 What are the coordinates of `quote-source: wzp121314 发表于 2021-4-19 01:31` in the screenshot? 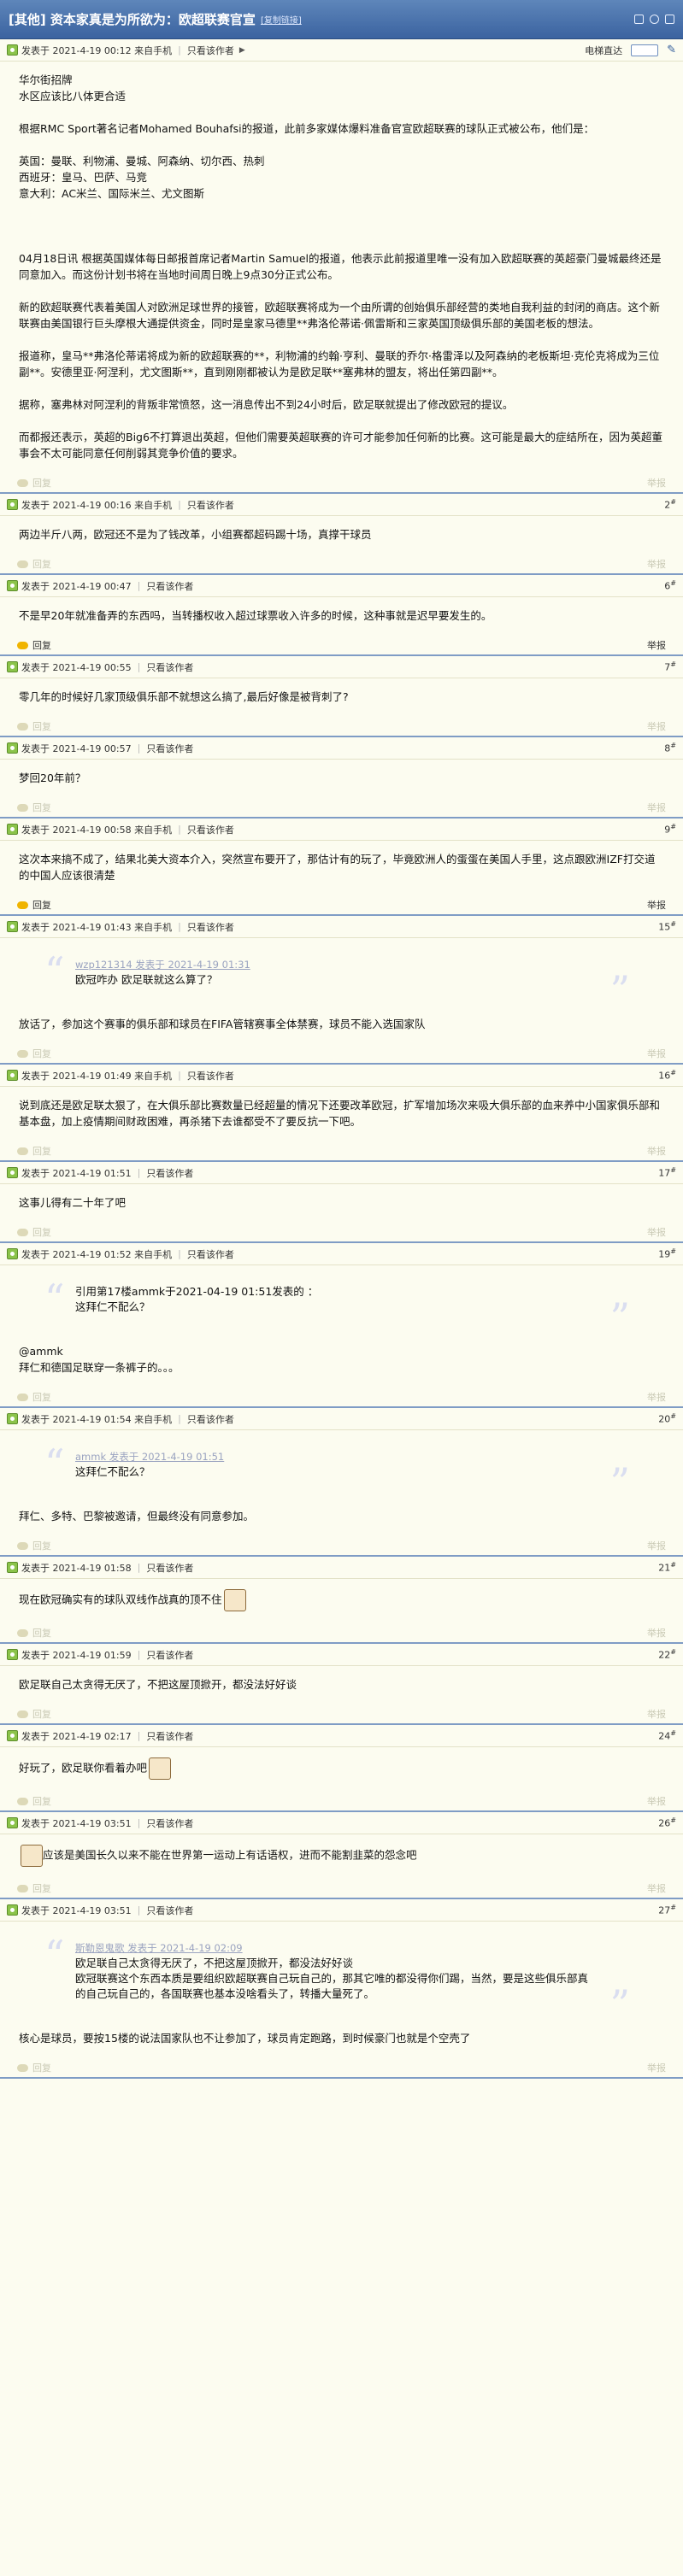 It's located at (335, 964).